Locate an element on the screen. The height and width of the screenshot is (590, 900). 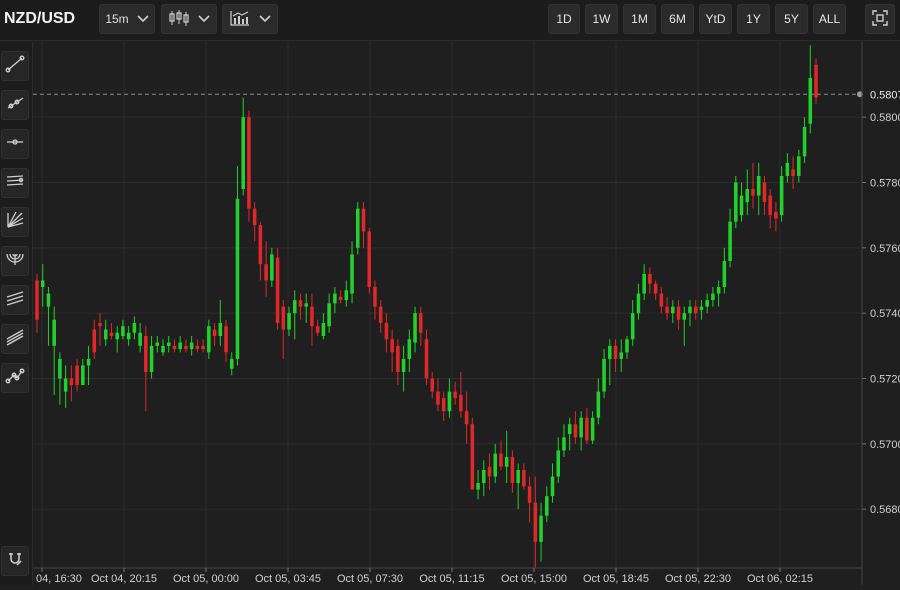
range-5y-button: 5Y is located at coordinates (791, 19).